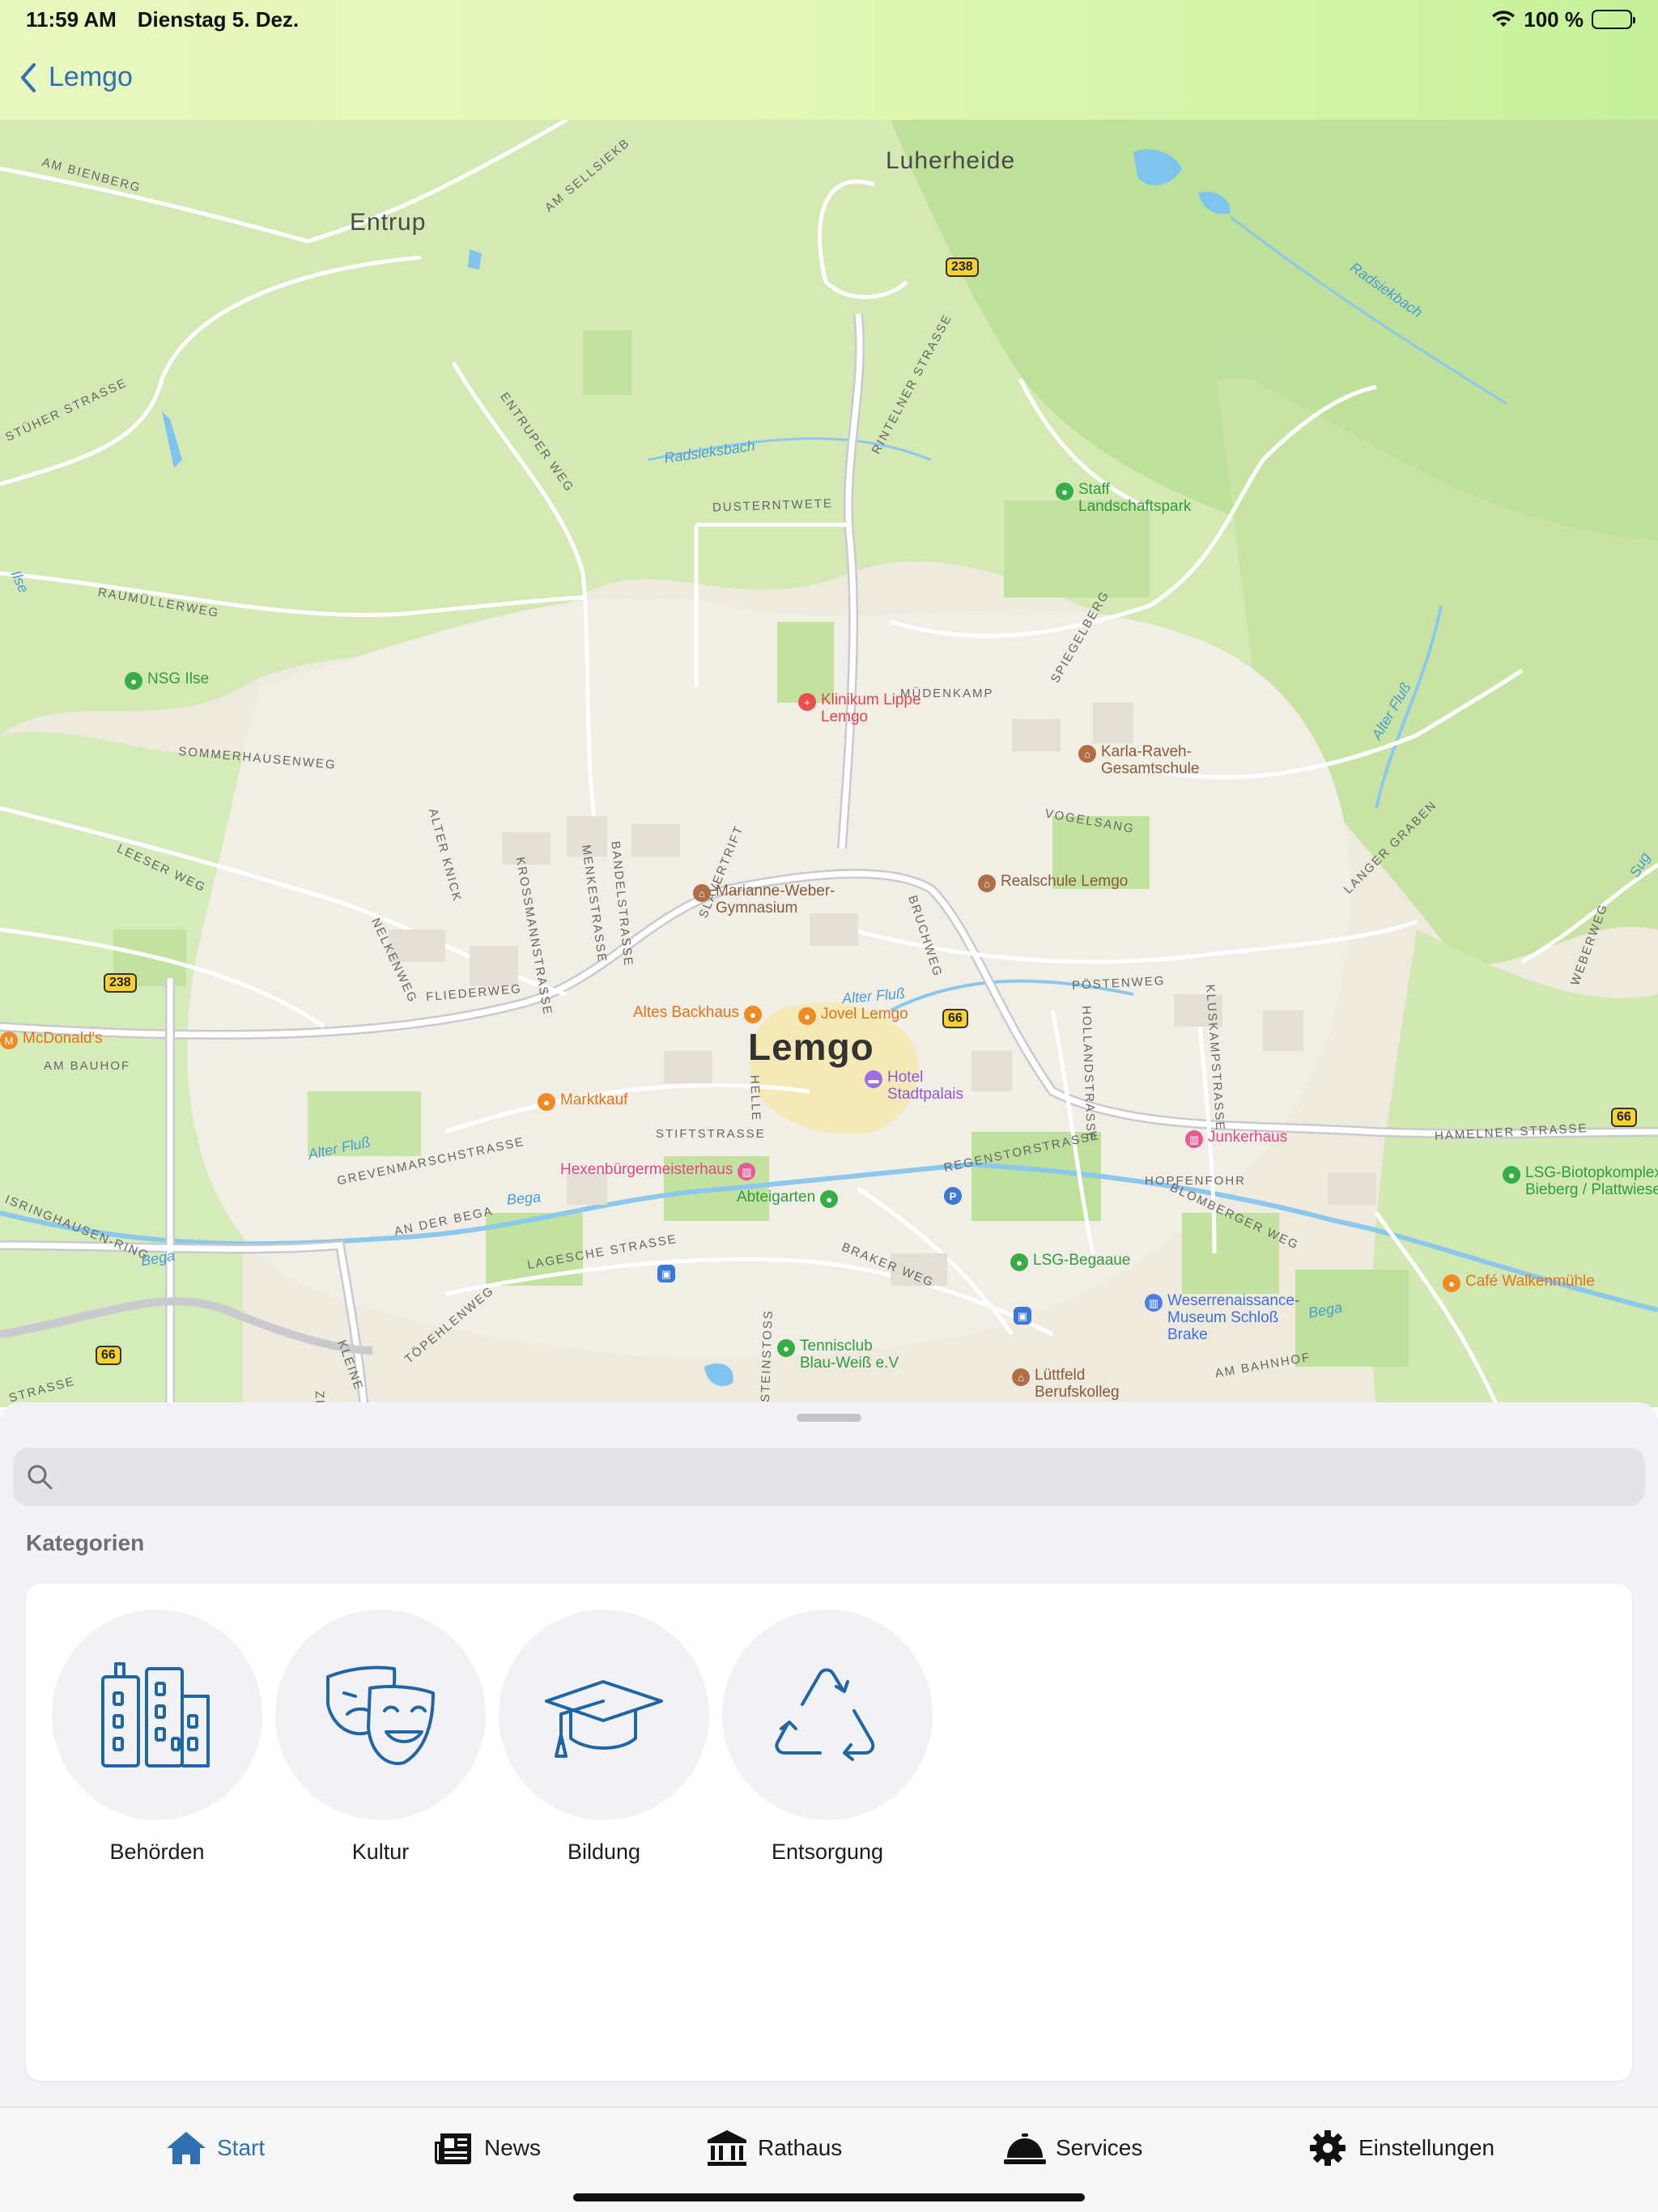 This screenshot has height=2212, width=1658. What do you see at coordinates (91, 77) in the screenshot?
I see `back-label: Lemgo` at bounding box center [91, 77].